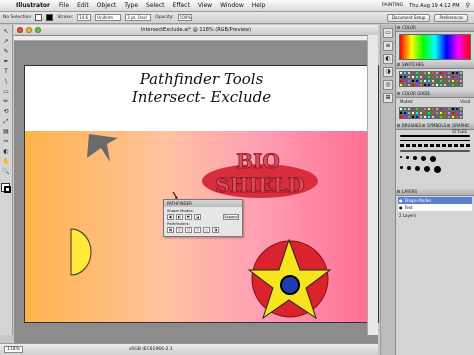 The width and height of the screenshot is (474, 355). What do you see at coordinates (468, 5) in the screenshot?
I see `spotlight-icon: ⚲` at bounding box center [468, 5].